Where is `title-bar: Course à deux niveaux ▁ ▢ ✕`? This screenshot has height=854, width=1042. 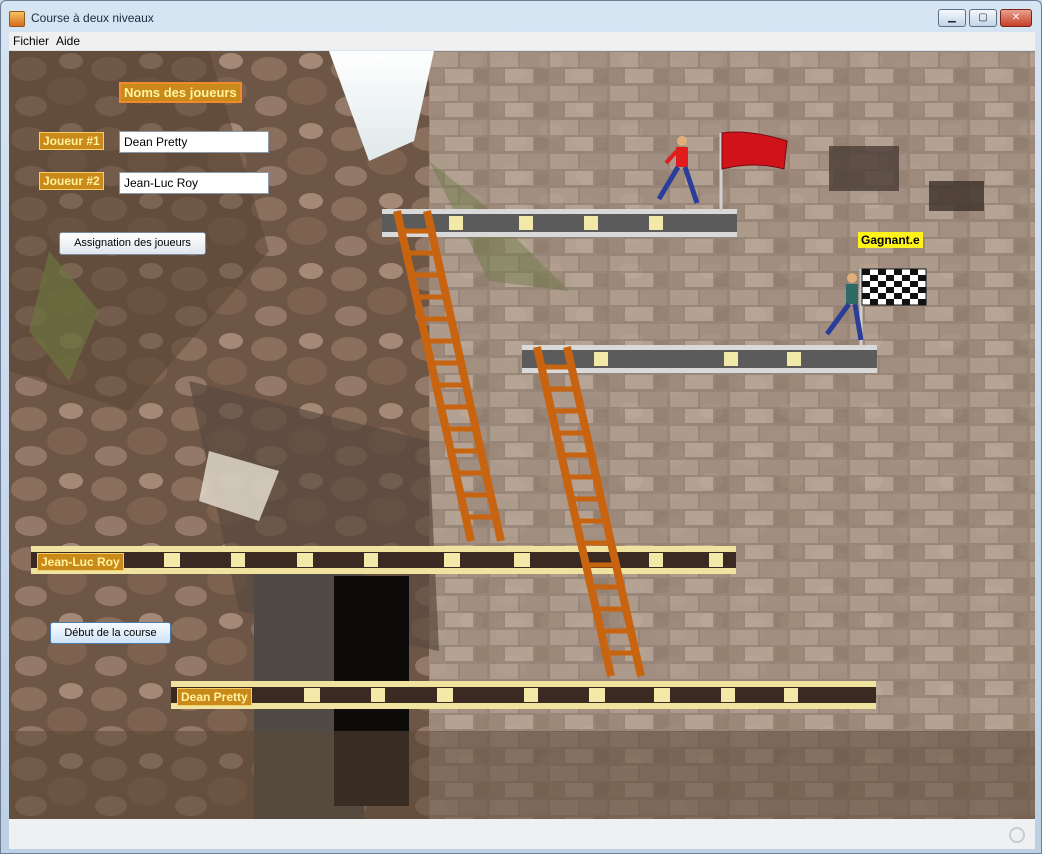 title-bar: Course à deux niveaux ▁ ▢ ✕ is located at coordinates (521, 17).